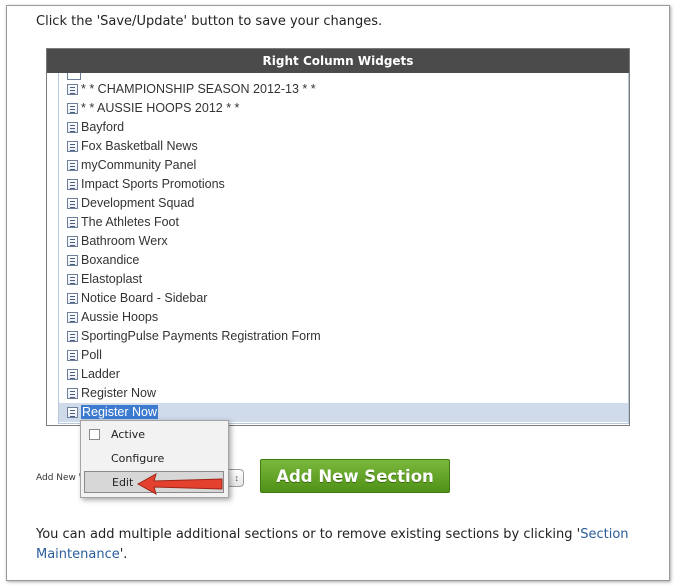  What do you see at coordinates (139, 146) in the screenshot?
I see `list-item-label: Fox Basketball News` at bounding box center [139, 146].